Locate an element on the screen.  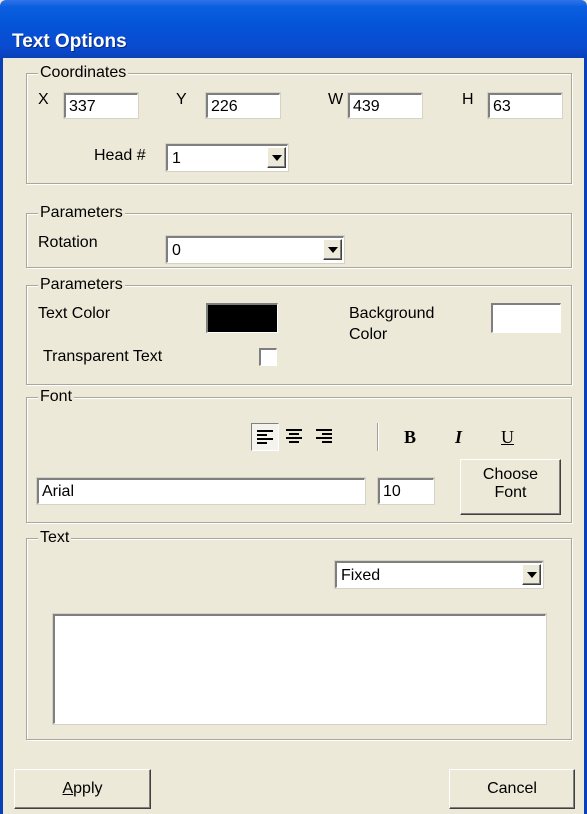
head-label: Head # is located at coordinates (120, 155).